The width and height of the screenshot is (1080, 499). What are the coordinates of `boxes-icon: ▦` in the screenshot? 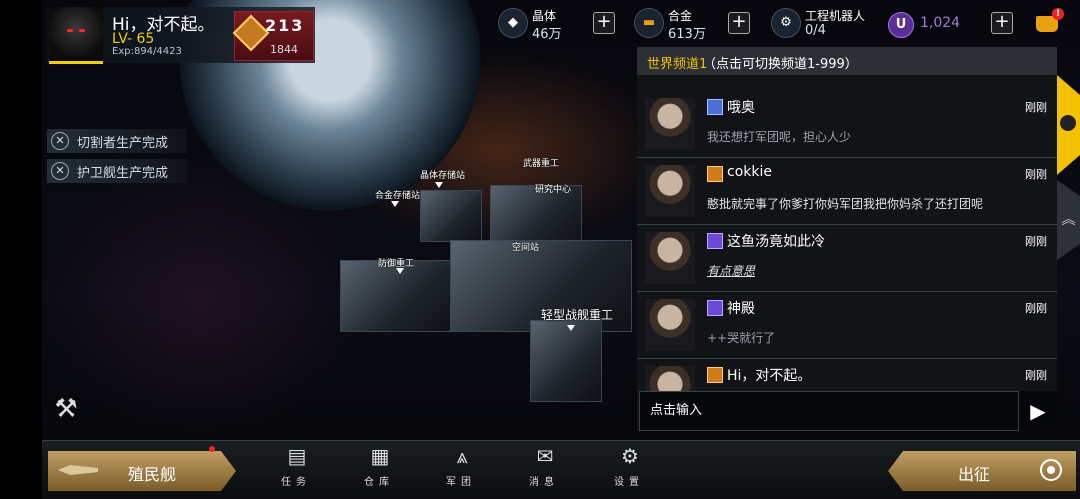 It's located at (380, 456).